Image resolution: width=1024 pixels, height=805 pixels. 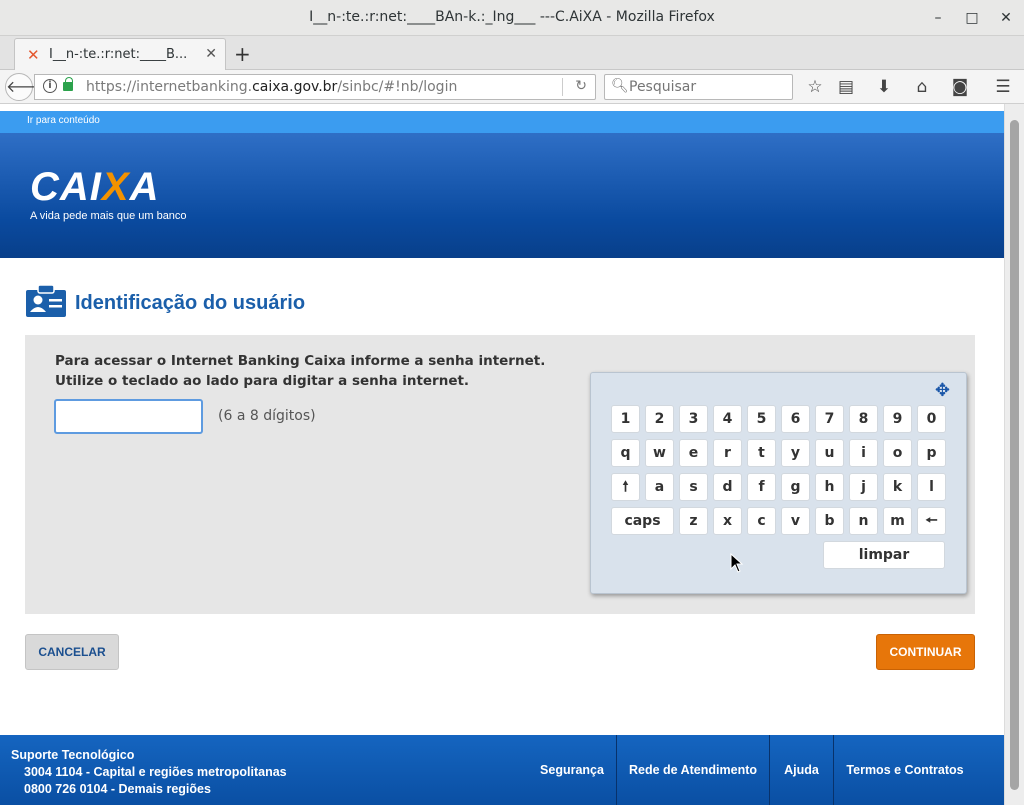 What do you see at coordinates (863, 521) in the screenshot?
I see `key-n: n` at bounding box center [863, 521].